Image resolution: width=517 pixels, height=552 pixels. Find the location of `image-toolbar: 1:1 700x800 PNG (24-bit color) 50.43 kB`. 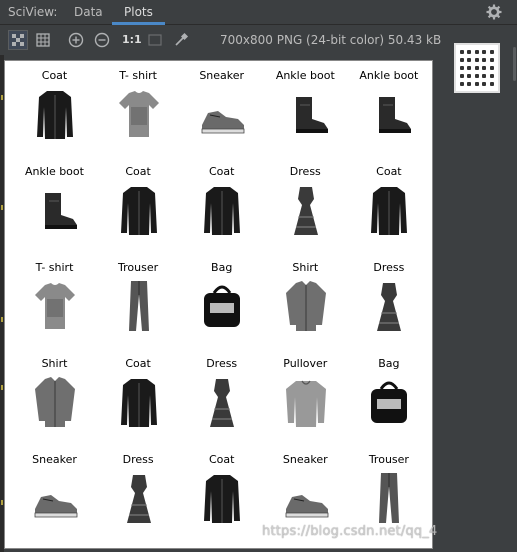

image-toolbar: 1:1 700x800 PNG (24-bit color) 50.43 kB is located at coordinates (258, 40).